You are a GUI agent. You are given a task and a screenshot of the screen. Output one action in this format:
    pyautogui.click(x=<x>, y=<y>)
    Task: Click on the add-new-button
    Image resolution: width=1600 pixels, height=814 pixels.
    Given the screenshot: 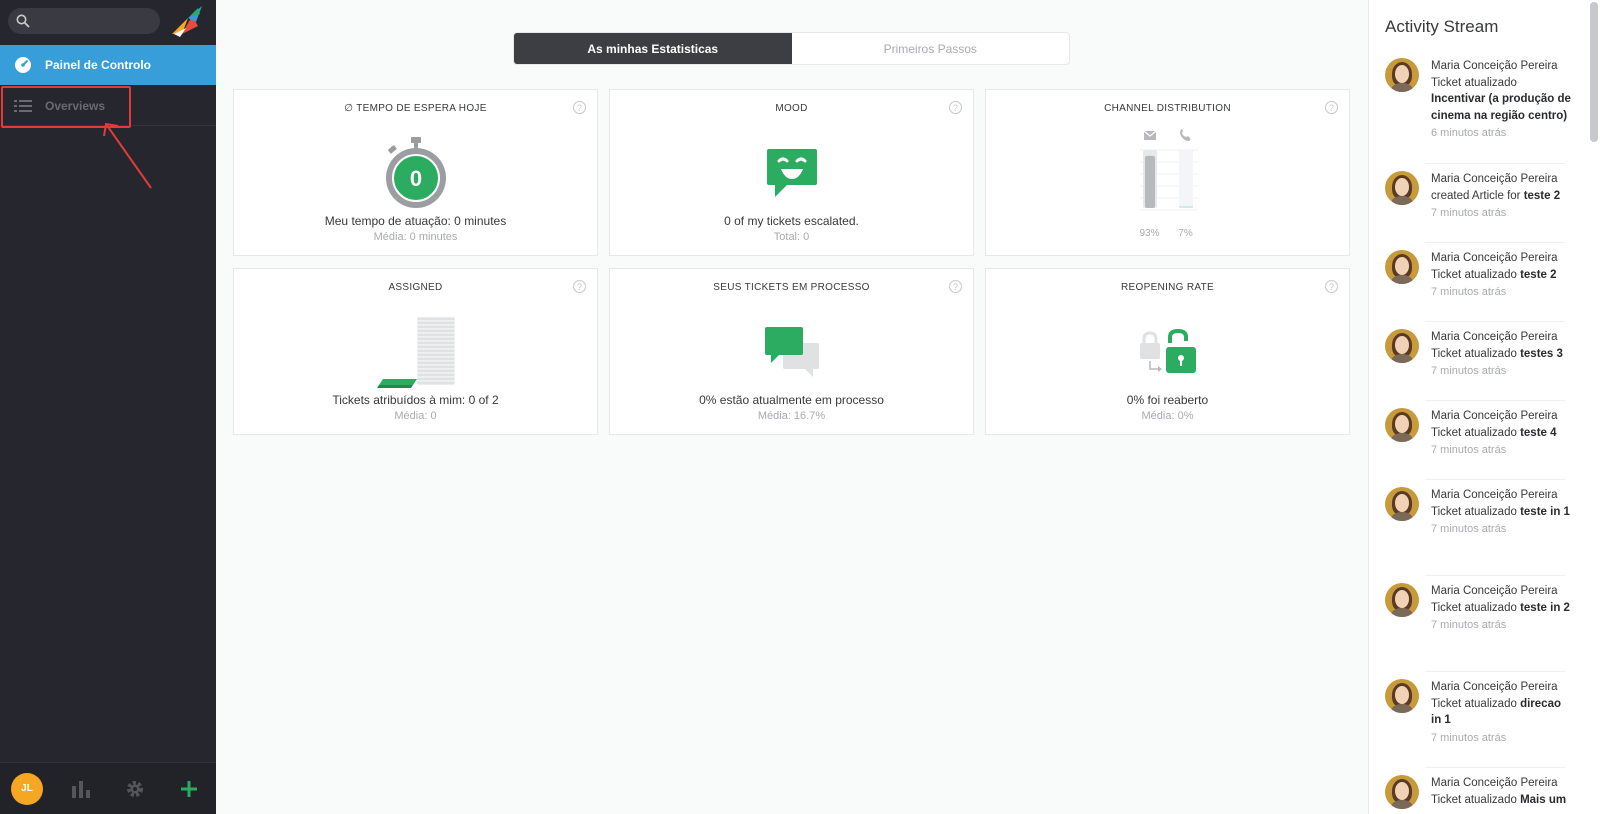 What is the action you would take?
    pyautogui.click(x=189, y=788)
    